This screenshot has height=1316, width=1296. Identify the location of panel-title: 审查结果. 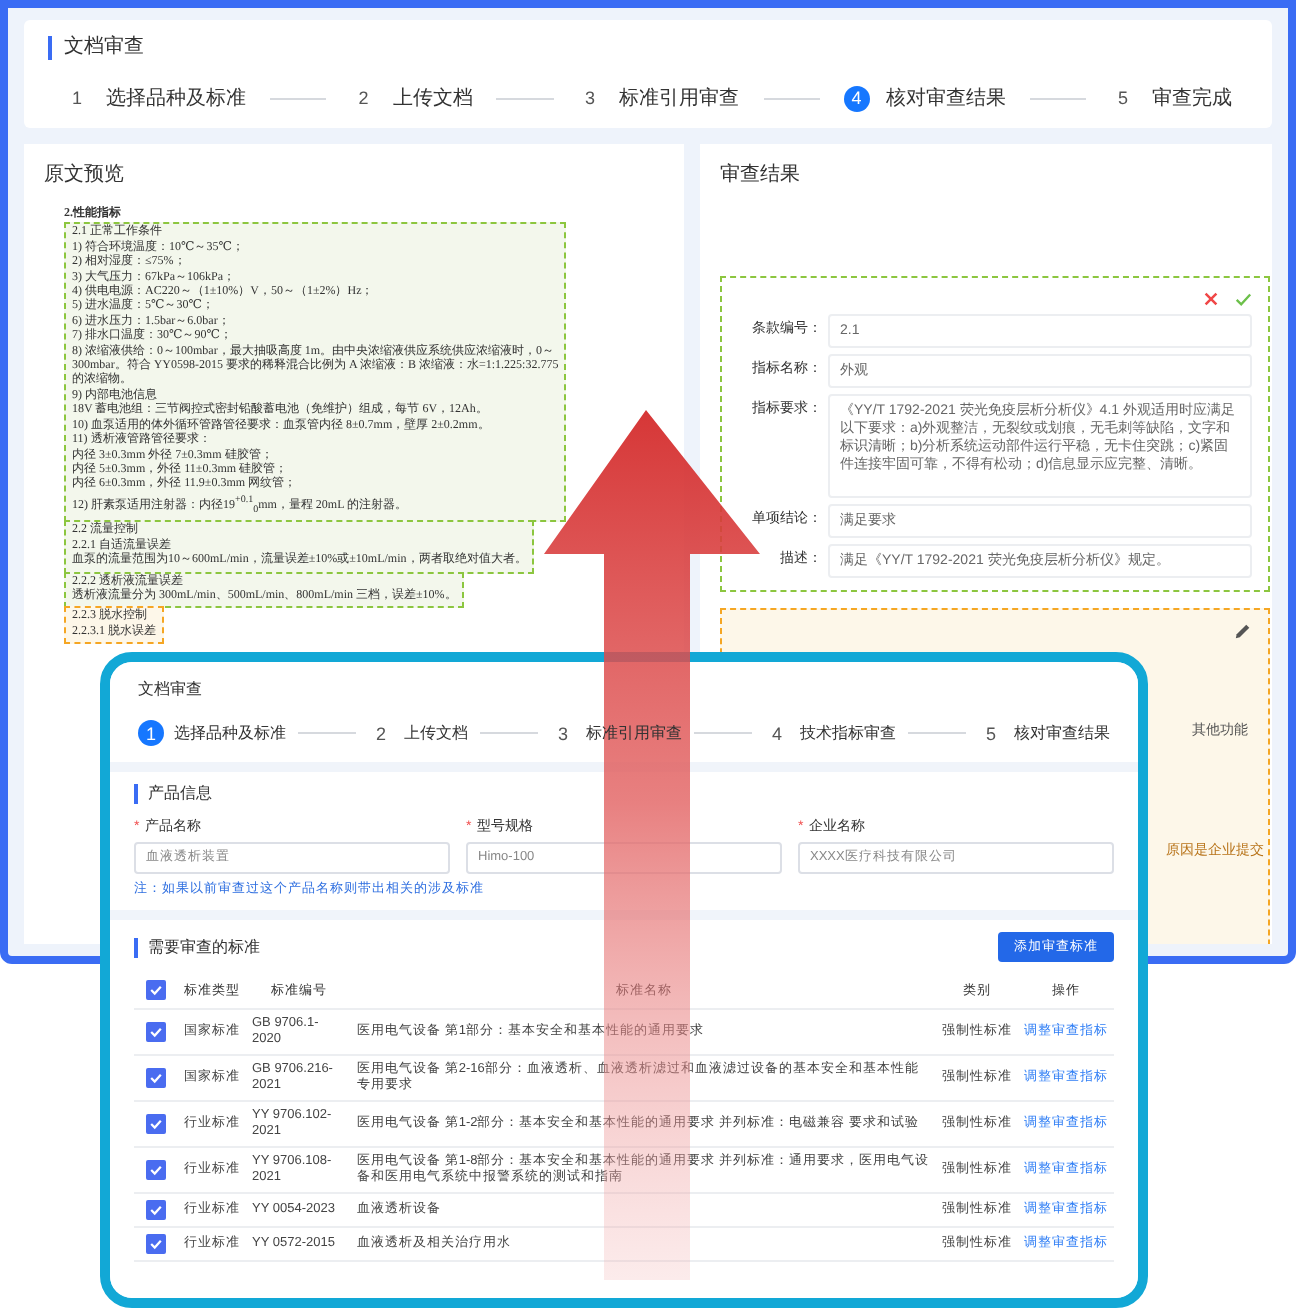
(761, 174).